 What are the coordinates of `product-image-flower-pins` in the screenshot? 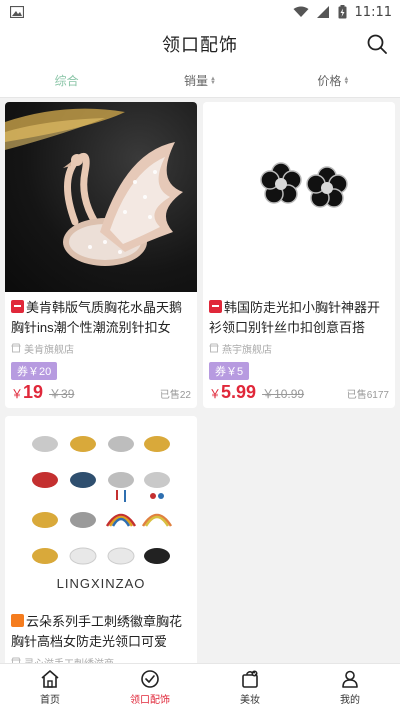 It's located at (299, 197).